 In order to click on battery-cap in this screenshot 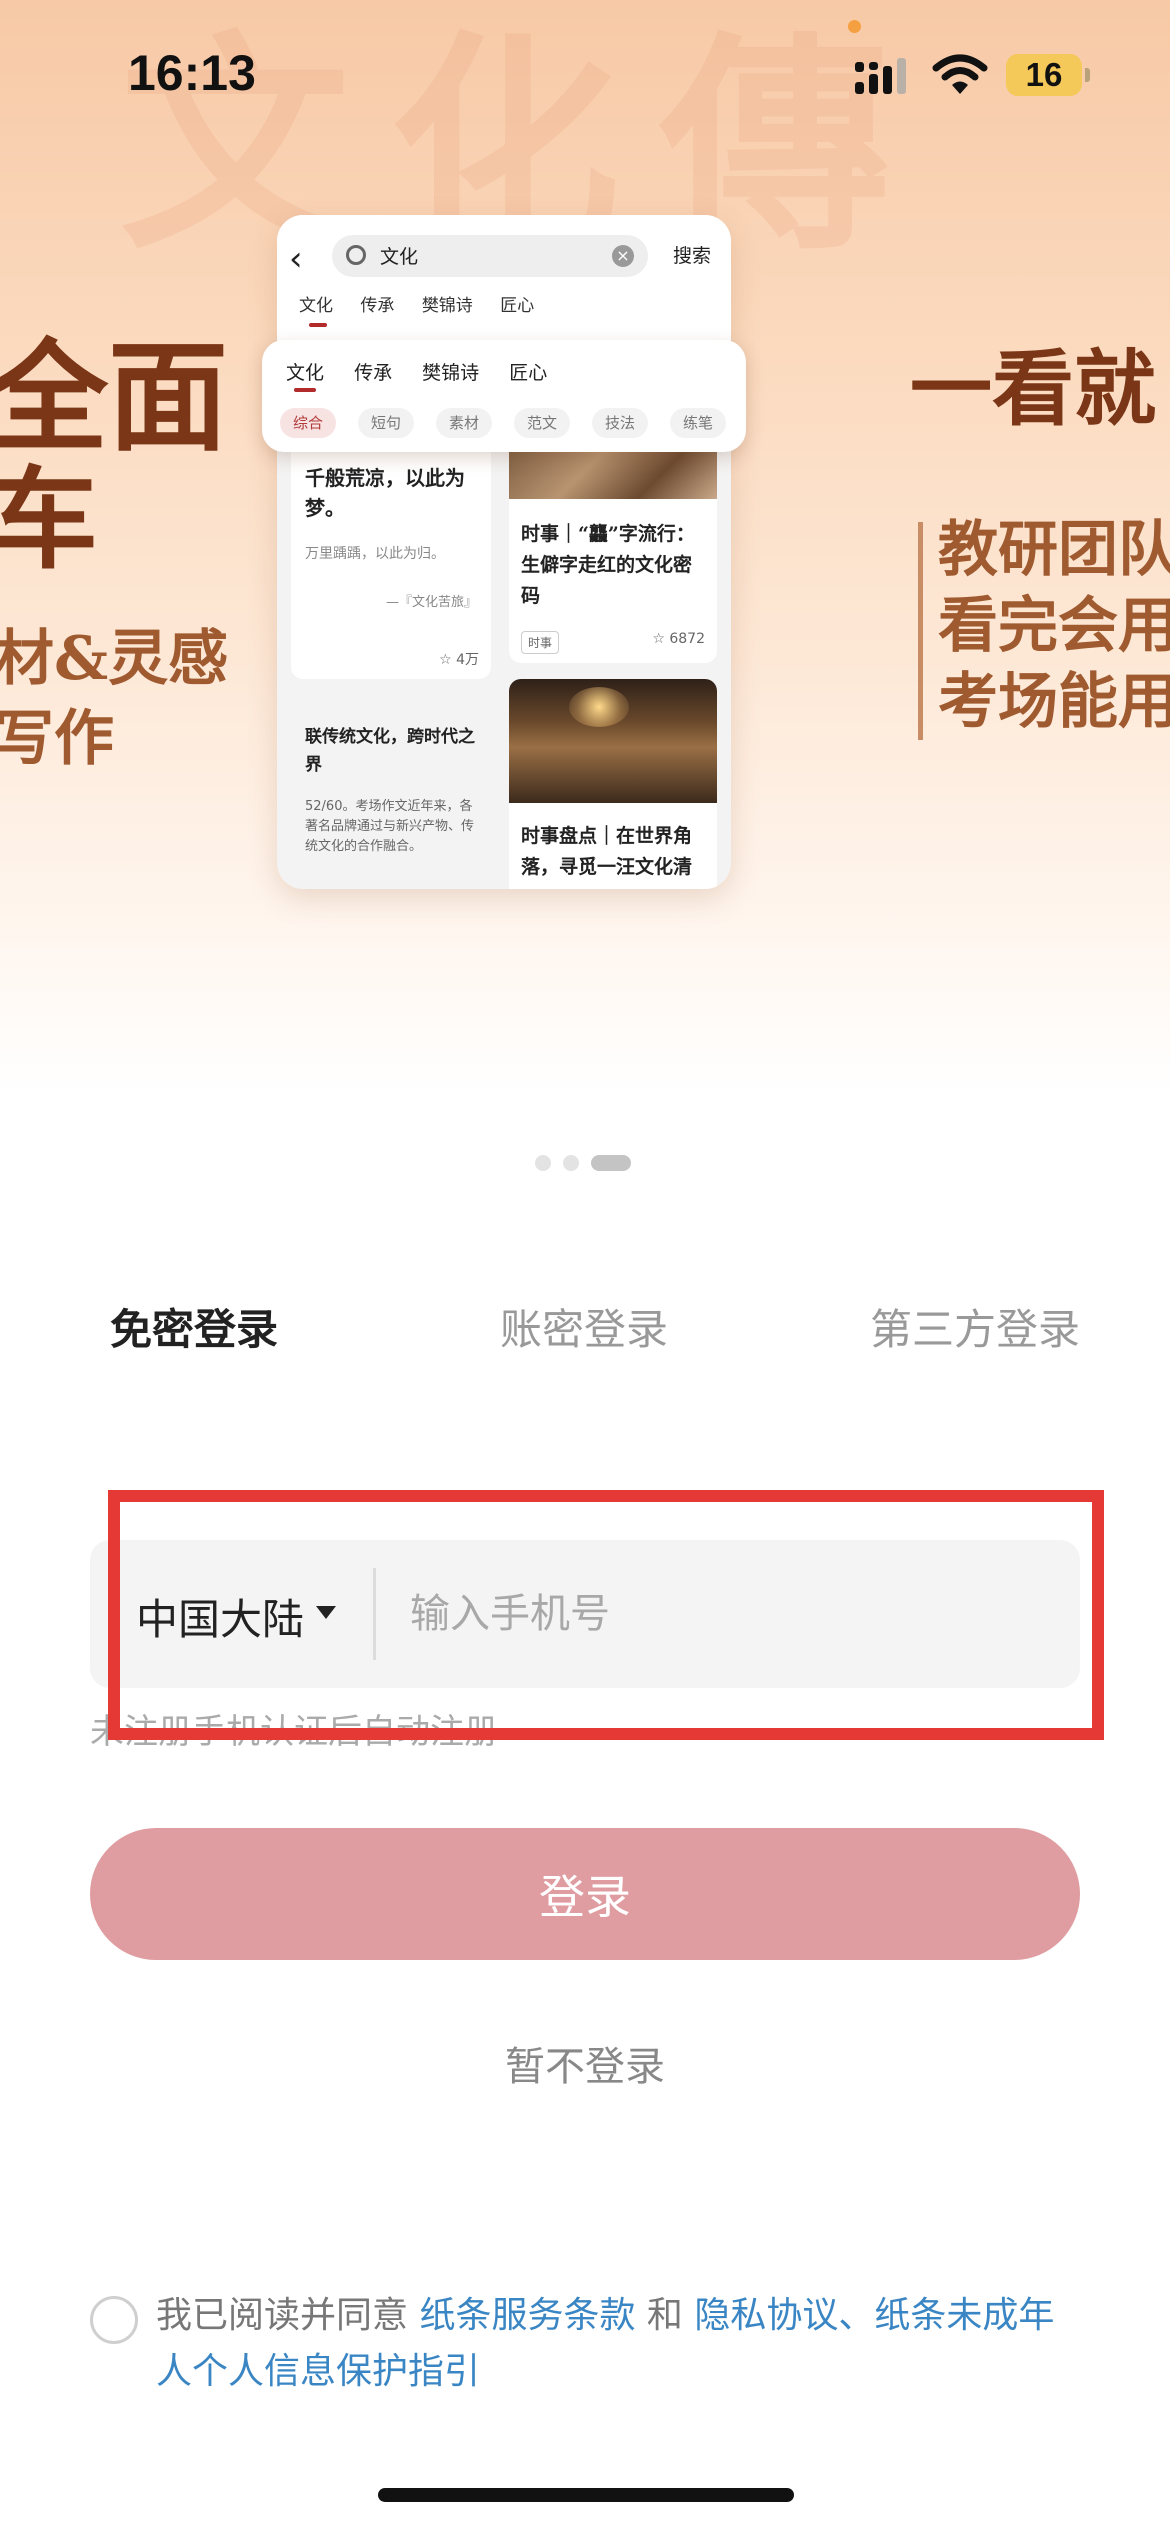, I will do `click(1087, 75)`.